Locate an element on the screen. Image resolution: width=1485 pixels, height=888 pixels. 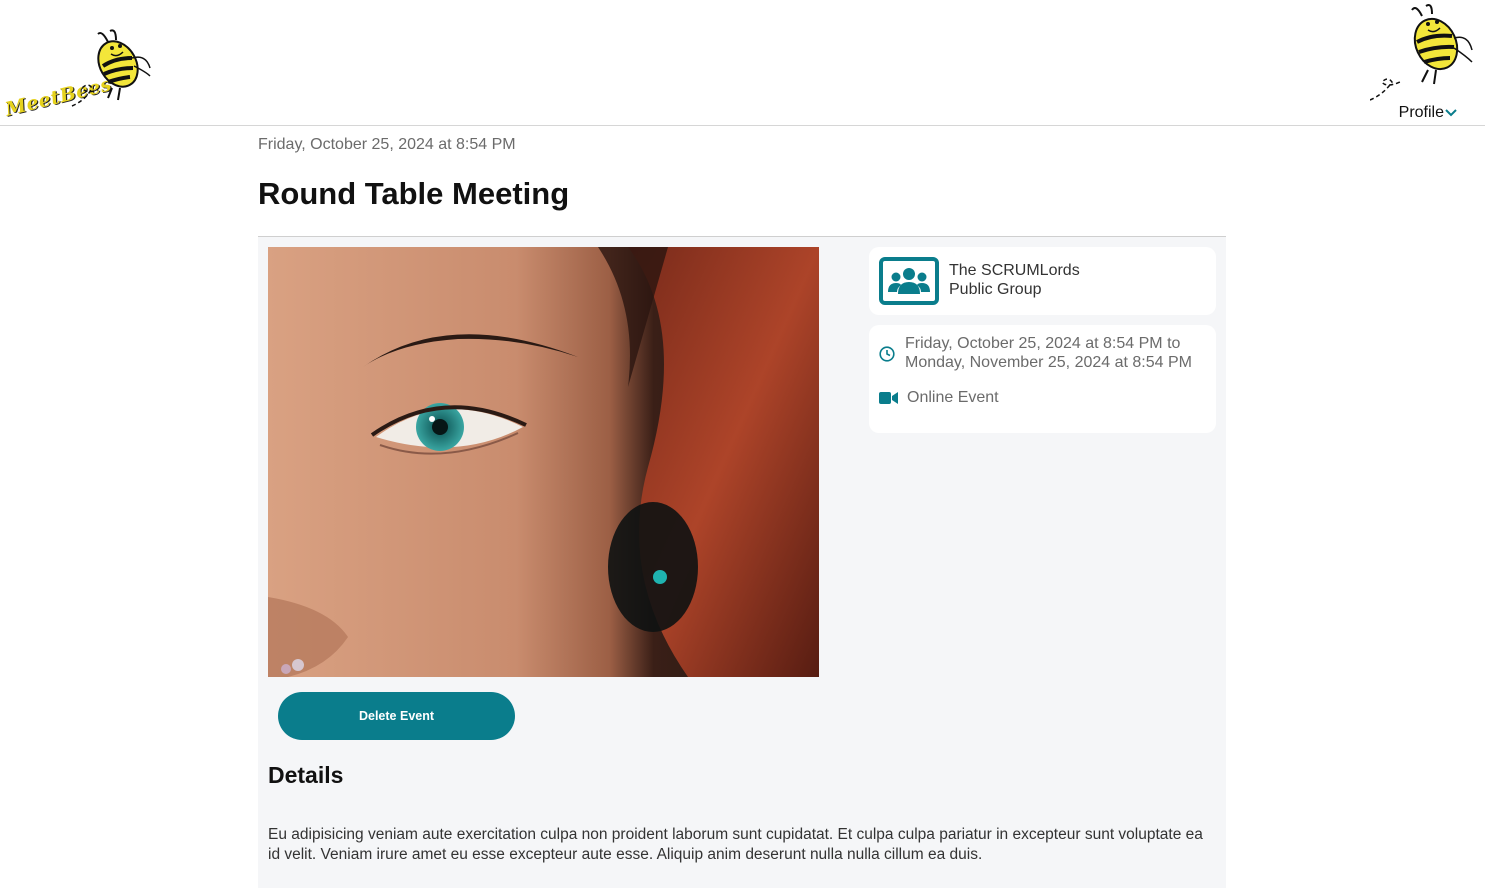
profile-area: Profile is located at coordinates (1427, 62).